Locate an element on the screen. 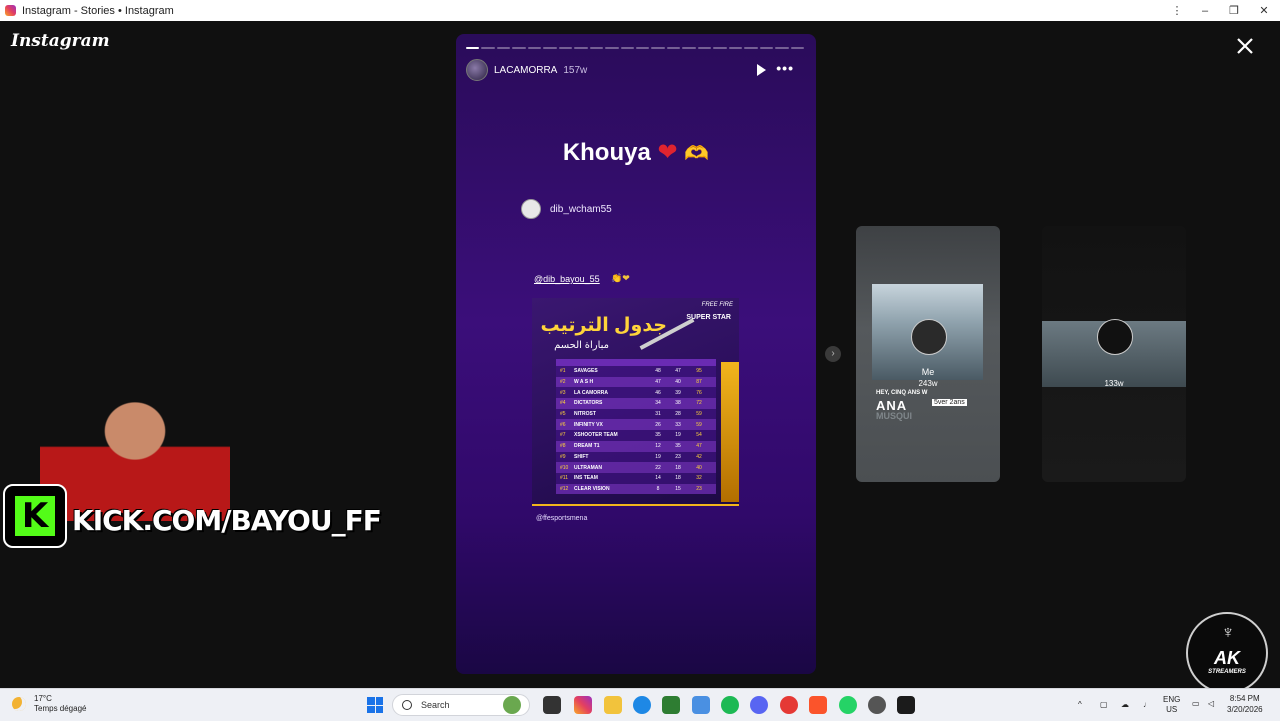 The width and height of the screenshot is (1280, 721). brave-icon is located at coordinates (818, 705).